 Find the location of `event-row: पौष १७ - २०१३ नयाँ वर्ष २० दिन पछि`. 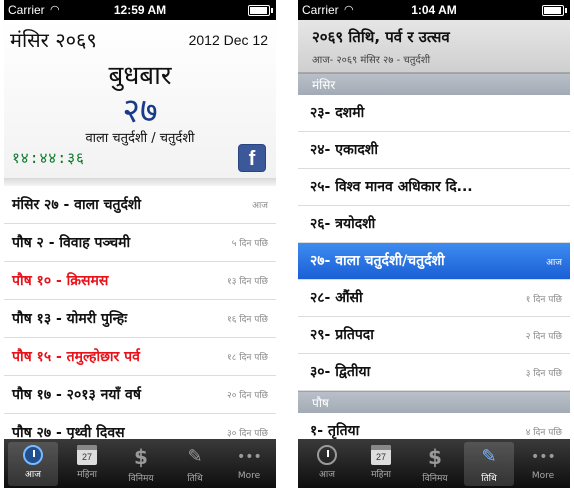

event-row: पौष १७ - २०१३ नयाँ वर्ष २० दिन पछि is located at coordinates (140, 395).